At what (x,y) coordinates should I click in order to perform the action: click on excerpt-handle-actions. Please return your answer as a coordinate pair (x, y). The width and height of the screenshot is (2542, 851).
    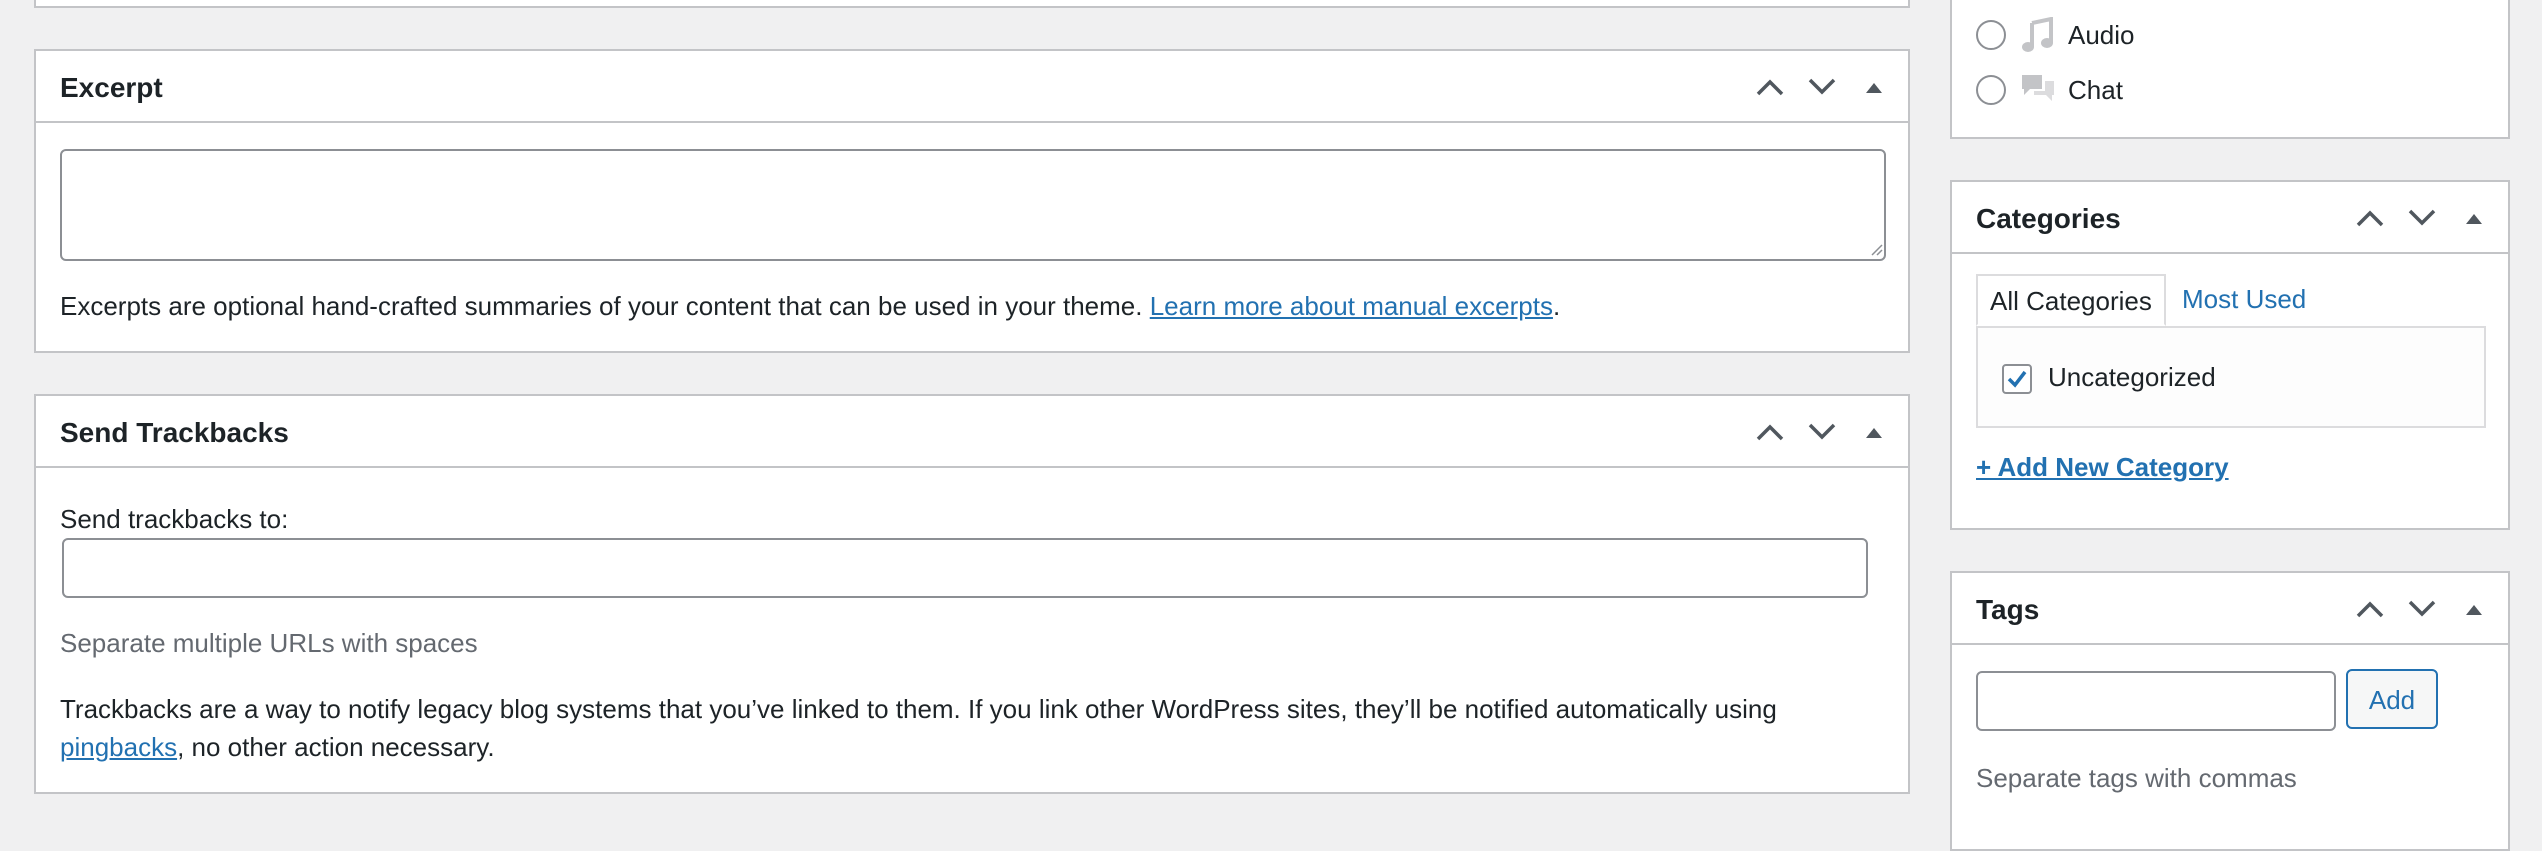
    Looking at the image, I should click on (1822, 87).